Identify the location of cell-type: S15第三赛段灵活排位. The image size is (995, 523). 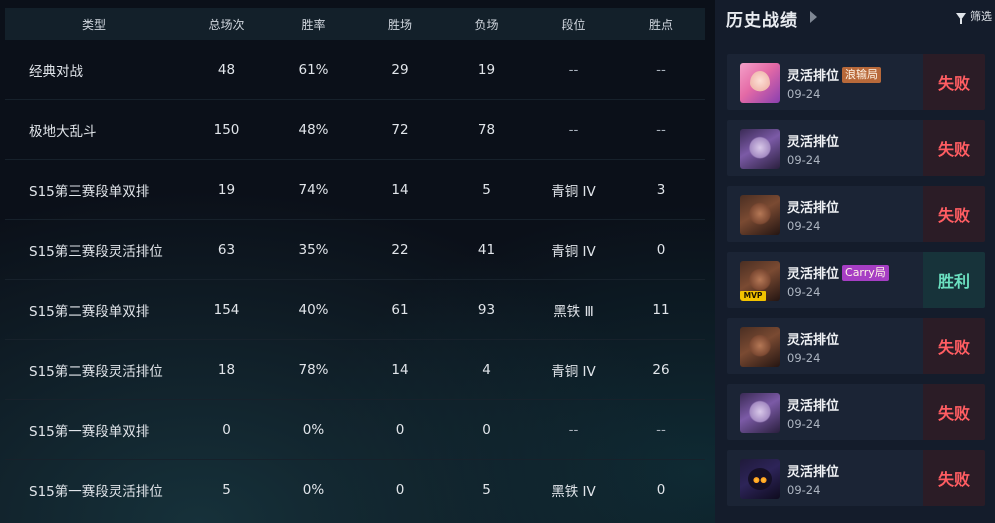
(96, 251).